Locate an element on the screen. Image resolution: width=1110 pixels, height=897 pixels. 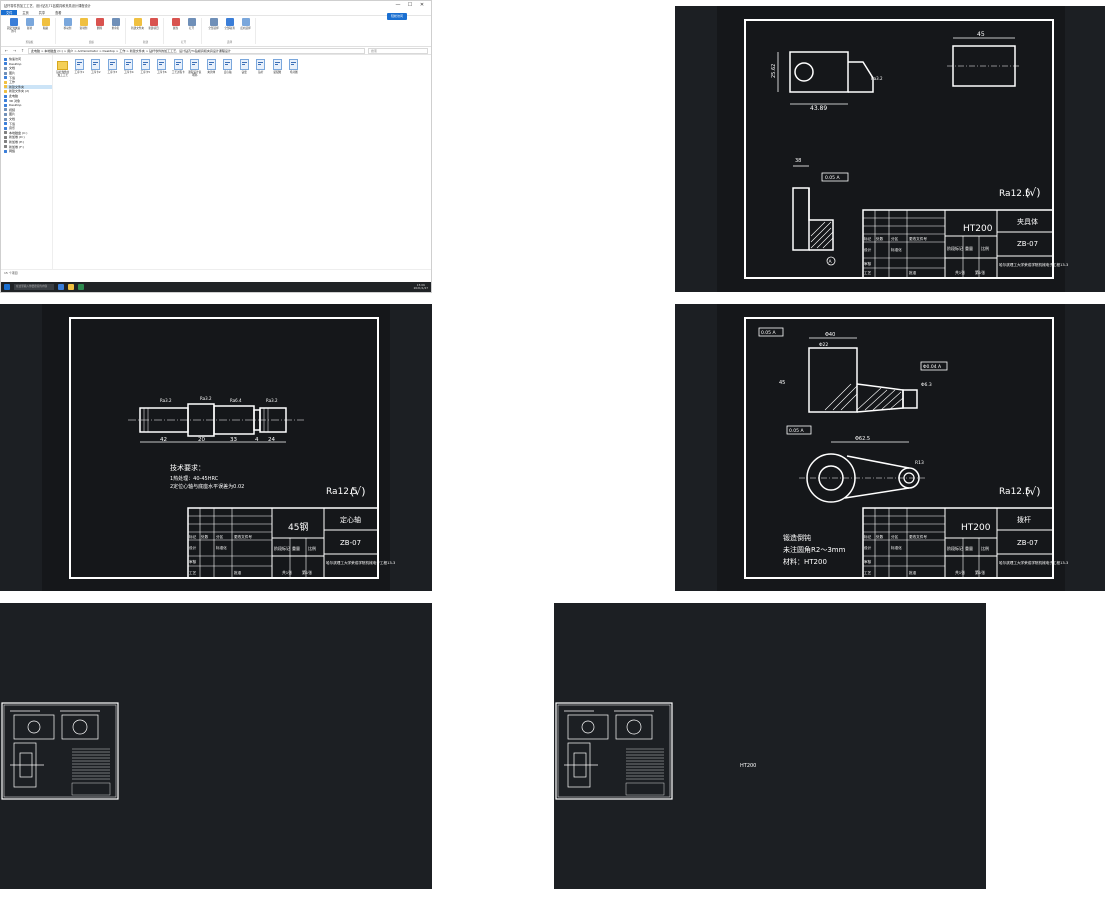
ribbon-button-label: 固定到快速访问 is located at coordinates (13, 30).